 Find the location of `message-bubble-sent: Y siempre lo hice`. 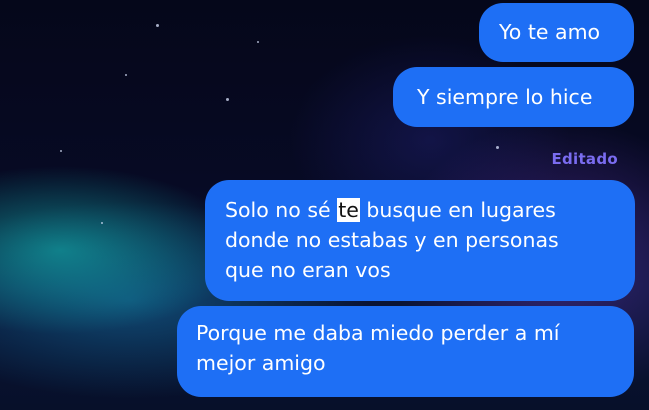

message-bubble-sent: Y siempre lo hice is located at coordinates (513, 97).